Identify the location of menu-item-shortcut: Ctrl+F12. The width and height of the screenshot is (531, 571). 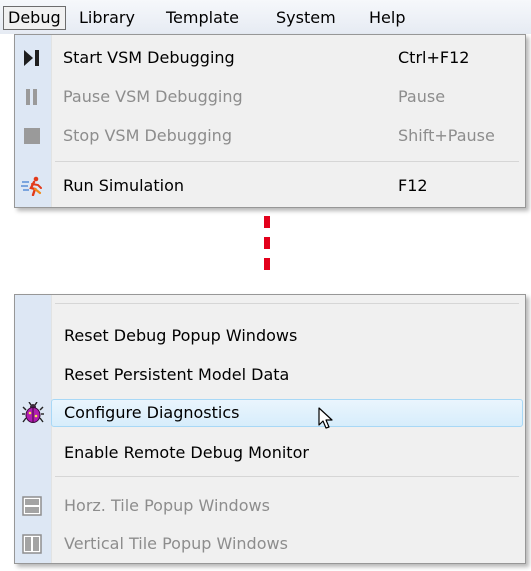
(434, 57).